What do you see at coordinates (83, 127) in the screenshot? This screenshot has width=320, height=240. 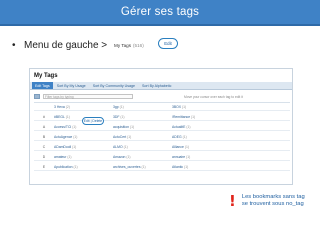 I see `tag-link: Access/TCI (1)` at bounding box center [83, 127].